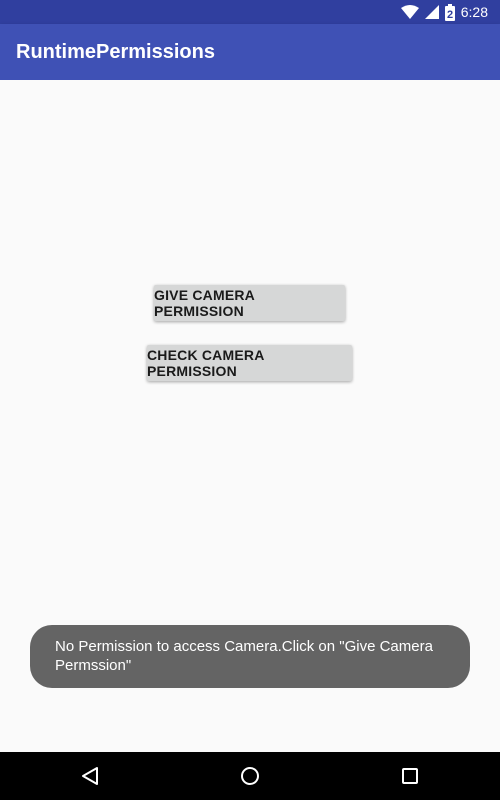 The width and height of the screenshot is (500, 800). I want to click on recents-icon, so click(410, 776).